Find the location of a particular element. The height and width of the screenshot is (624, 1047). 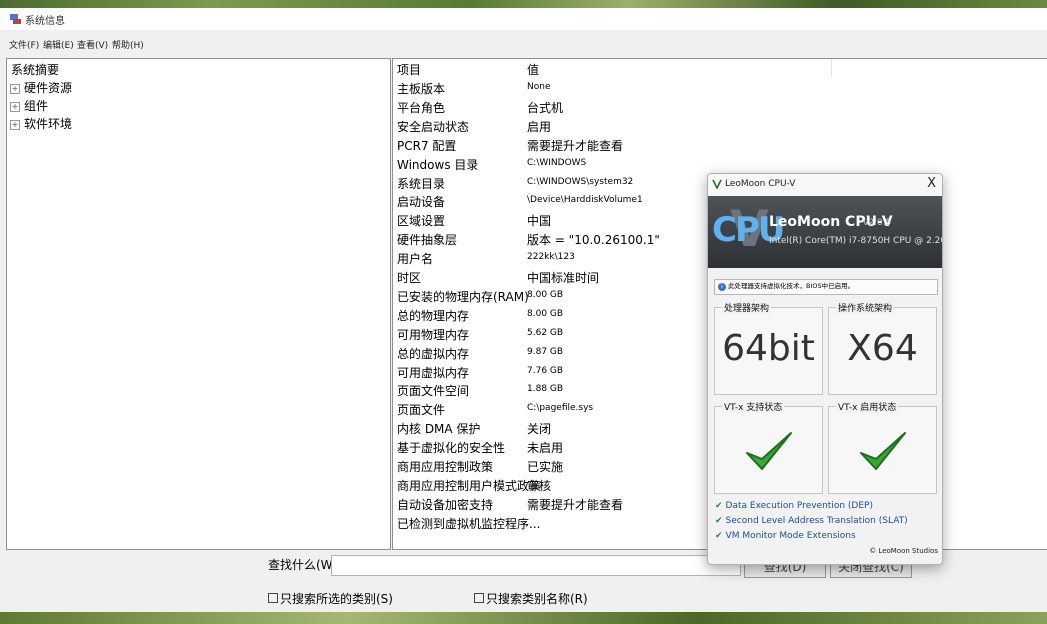

table-row-value: 7.76 GB is located at coordinates (545, 371).